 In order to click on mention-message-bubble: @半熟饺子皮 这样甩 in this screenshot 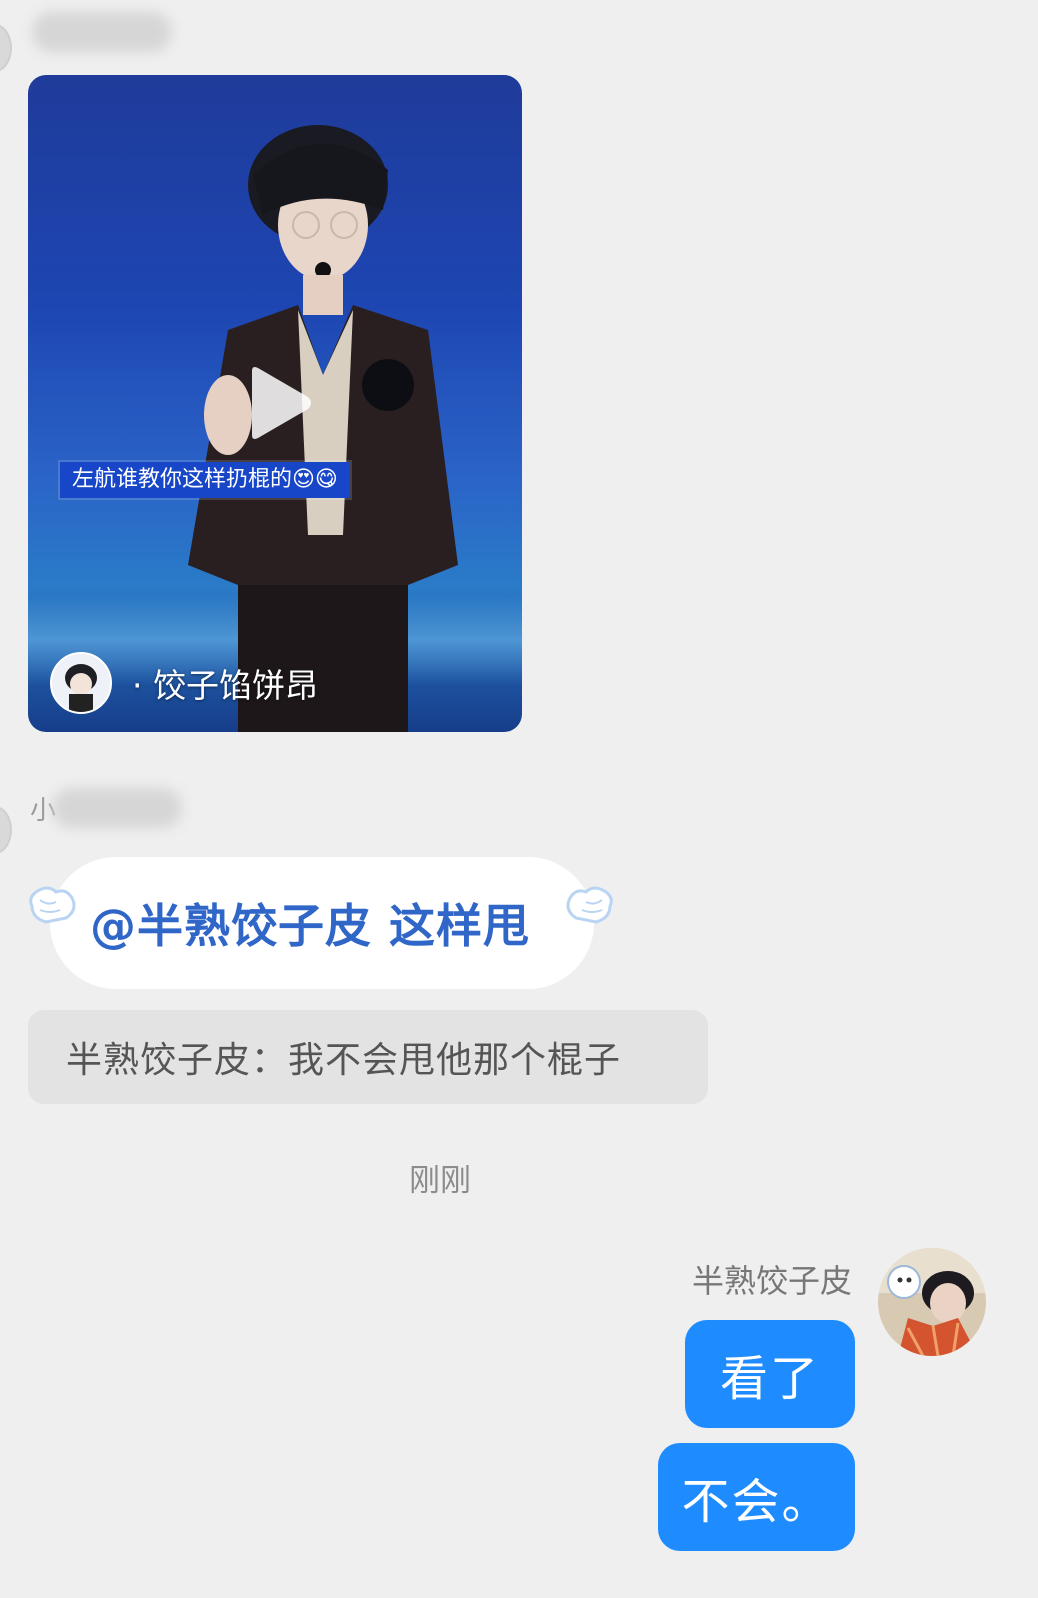, I will do `click(322, 923)`.